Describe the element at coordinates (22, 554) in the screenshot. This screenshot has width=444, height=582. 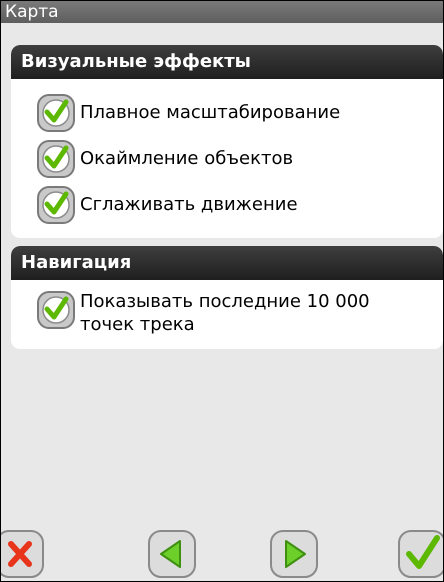
I see `x-icon` at that location.